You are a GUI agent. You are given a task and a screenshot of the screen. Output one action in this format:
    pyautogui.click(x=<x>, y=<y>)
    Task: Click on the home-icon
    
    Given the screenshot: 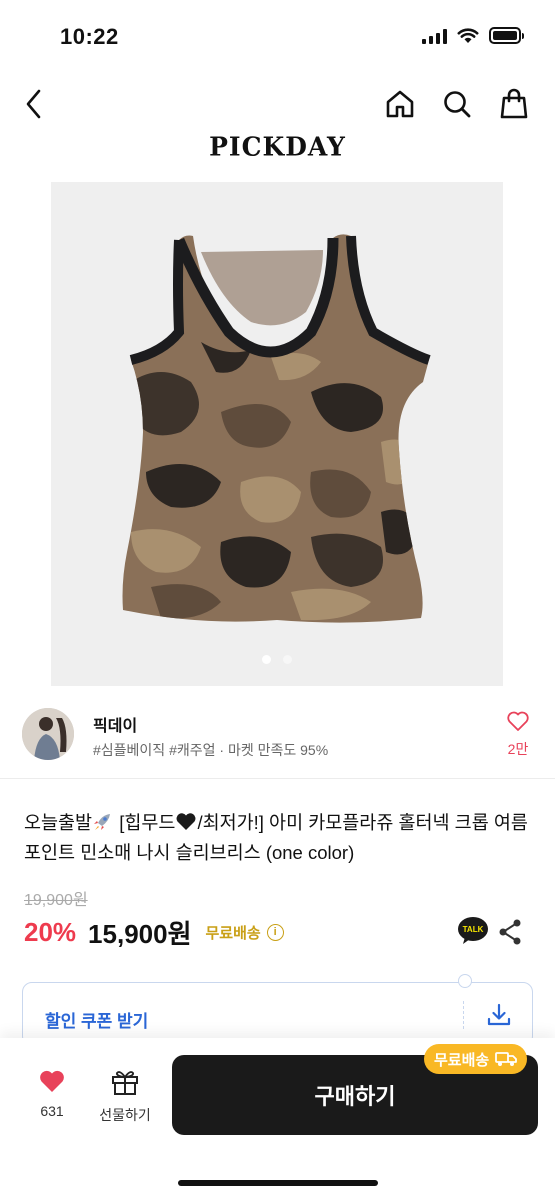 What is the action you would take?
    pyautogui.click(x=400, y=104)
    